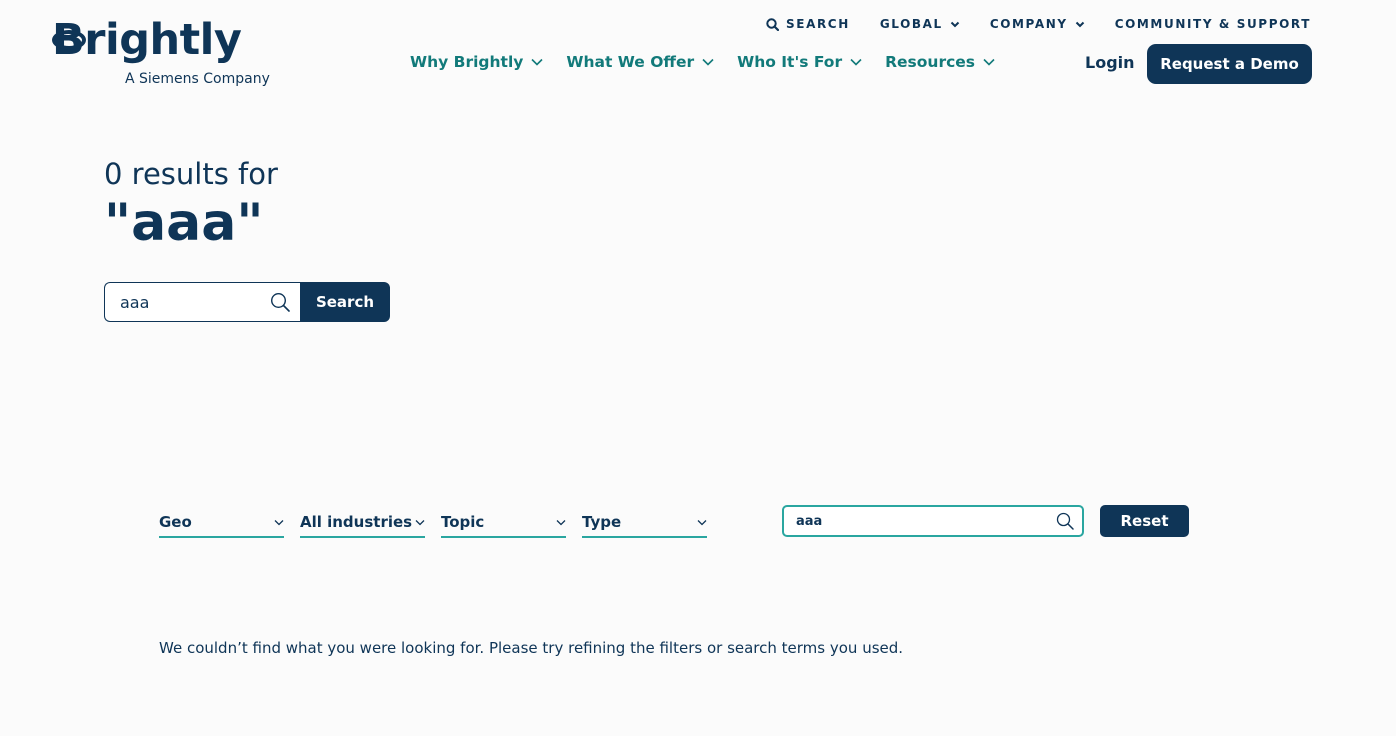  I want to click on utility-global-menu: Global, so click(920, 24).